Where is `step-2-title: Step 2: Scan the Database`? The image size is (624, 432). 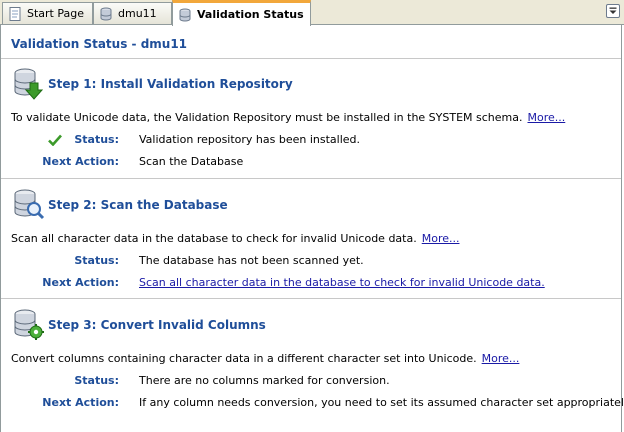 step-2-title: Step 2: Scan the Database is located at coordinates (138, 205).